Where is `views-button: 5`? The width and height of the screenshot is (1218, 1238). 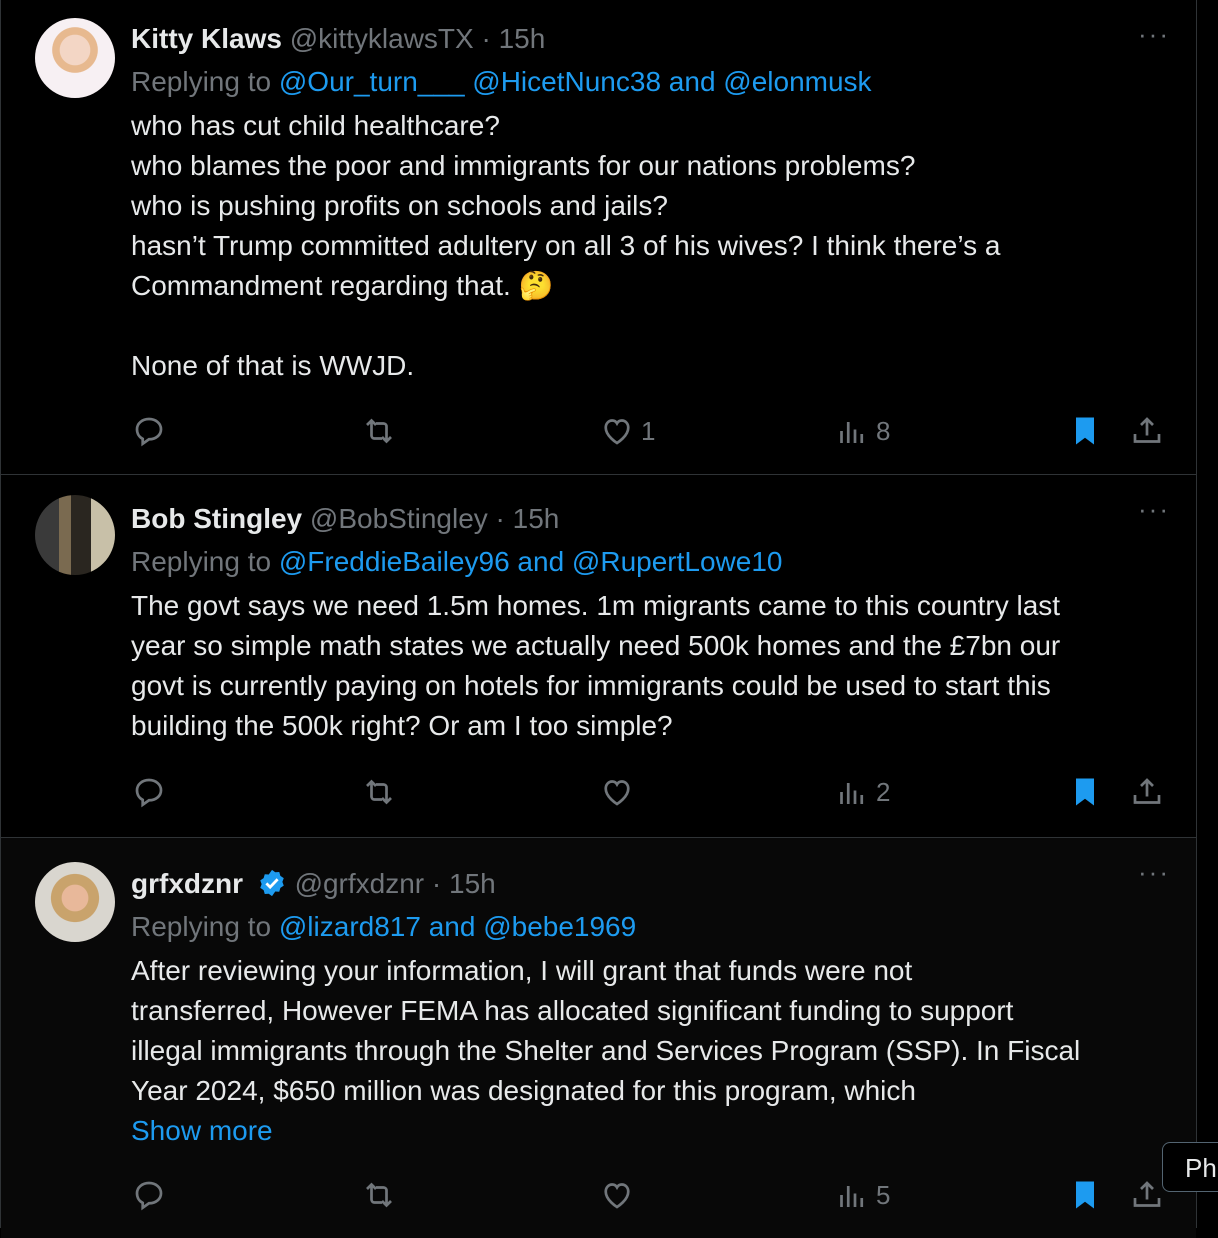
views-button: 5 is located at coordinates (862, 1195).